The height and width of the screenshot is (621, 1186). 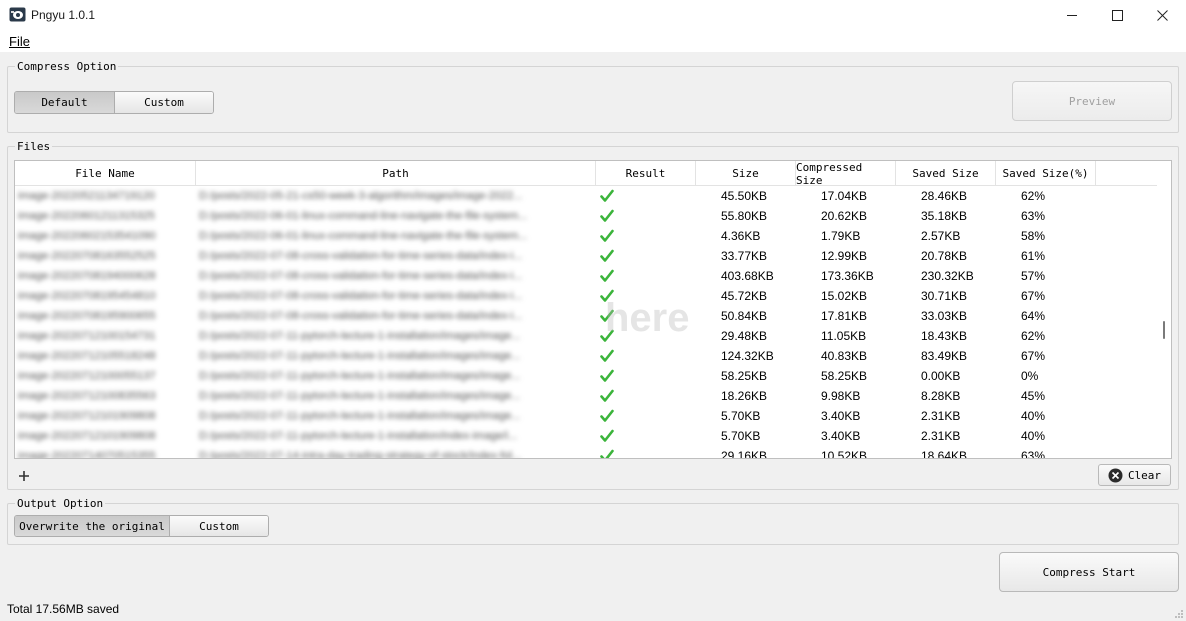 What do you see at coordinates (747, 356) in the screenshot?
I see `size-cell: 124.32KB` at bounding box center [747, 356].